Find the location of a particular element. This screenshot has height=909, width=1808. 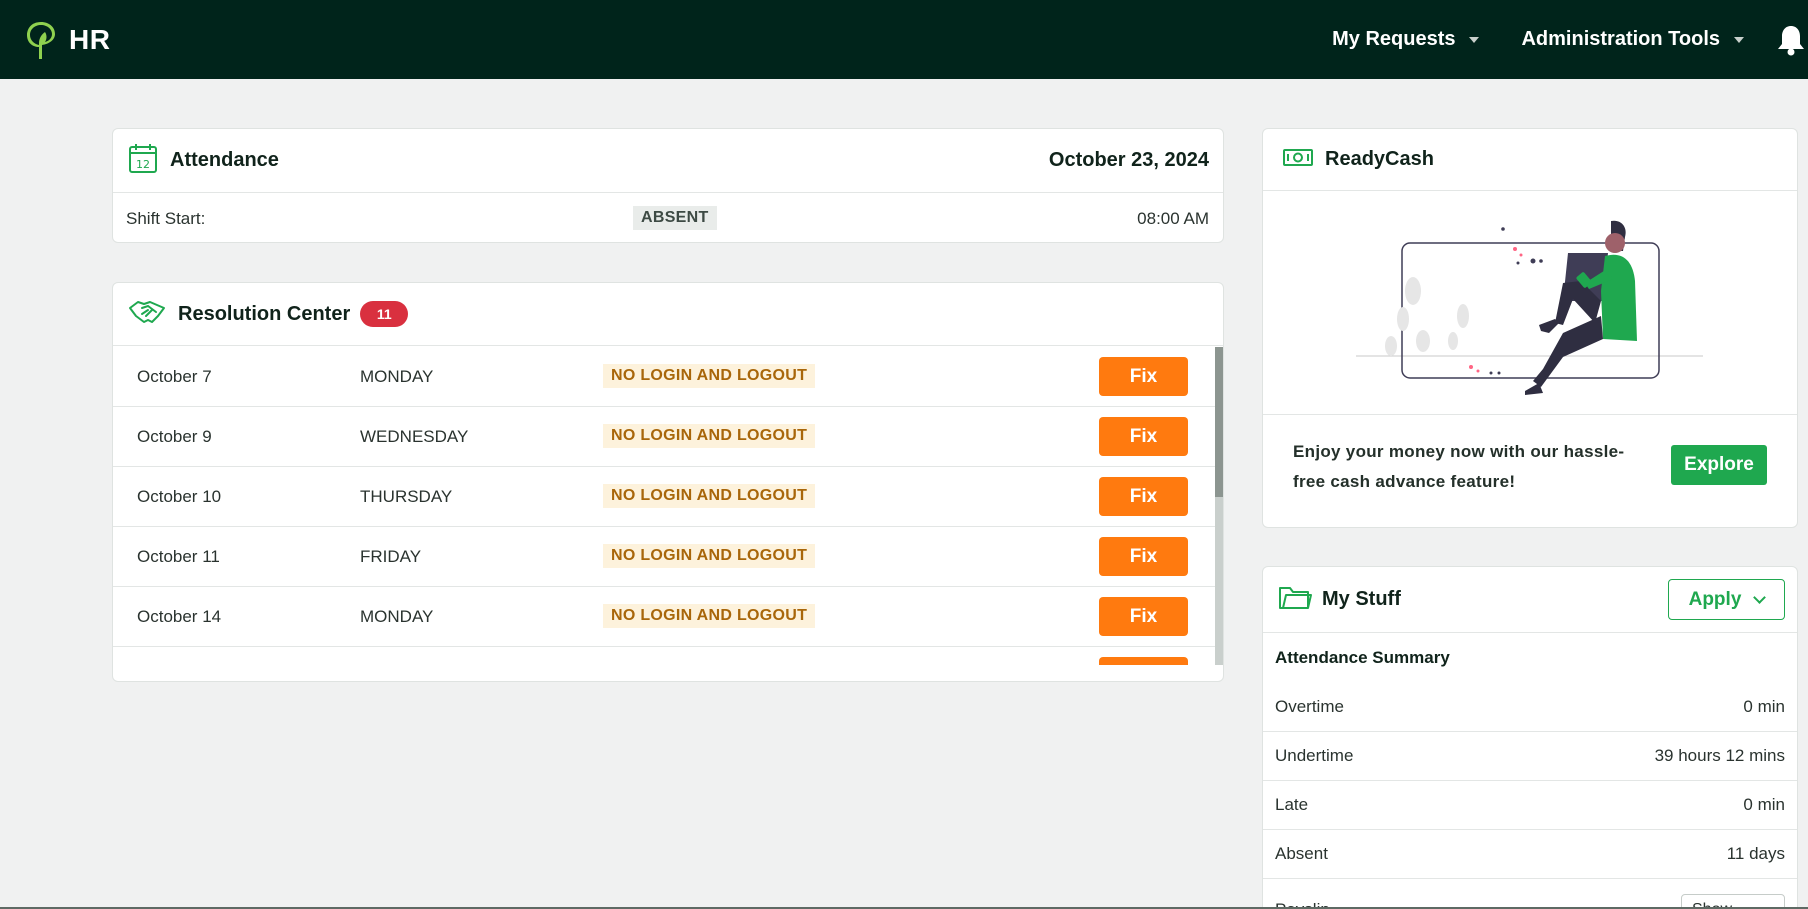

brand-name: HR is located at coordinates (90, 39).